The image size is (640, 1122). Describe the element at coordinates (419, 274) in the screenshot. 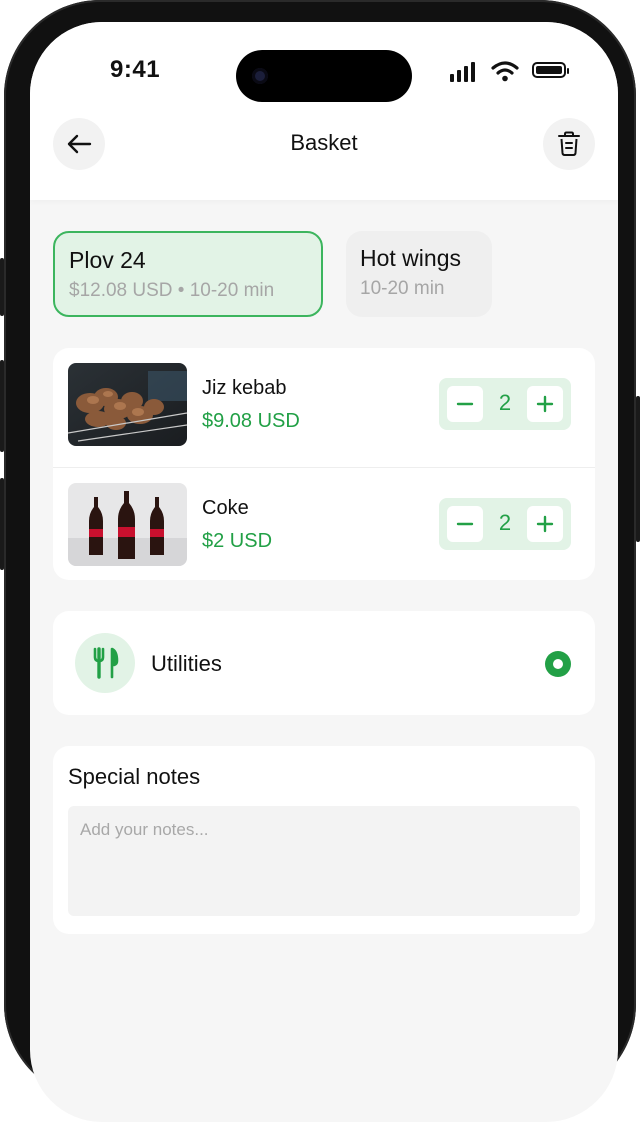

I see `restaurant-tab-hot-wings: Hot wings 10-20 min` at that location.